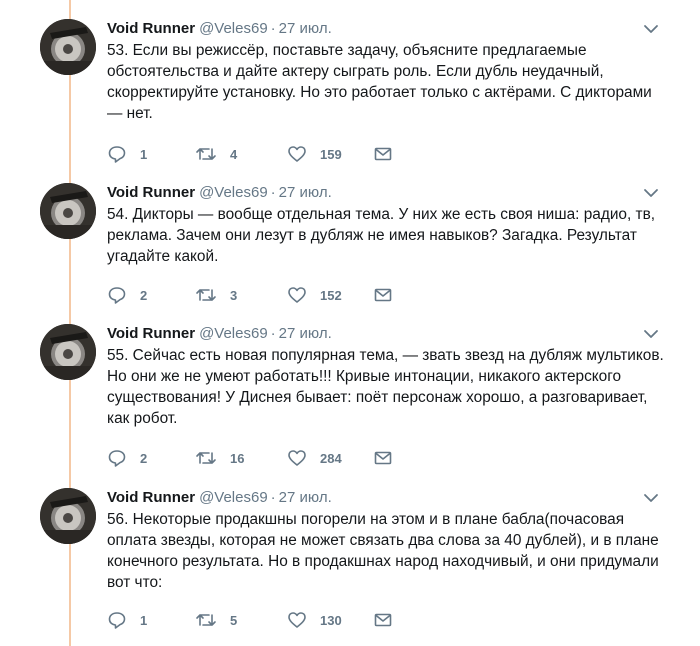 Image resolution: width=700 pixels, height=646 pixels. Describe the element at coordinates (219, 458) in the screenshot. I see `retweet-button: 16` at that location.